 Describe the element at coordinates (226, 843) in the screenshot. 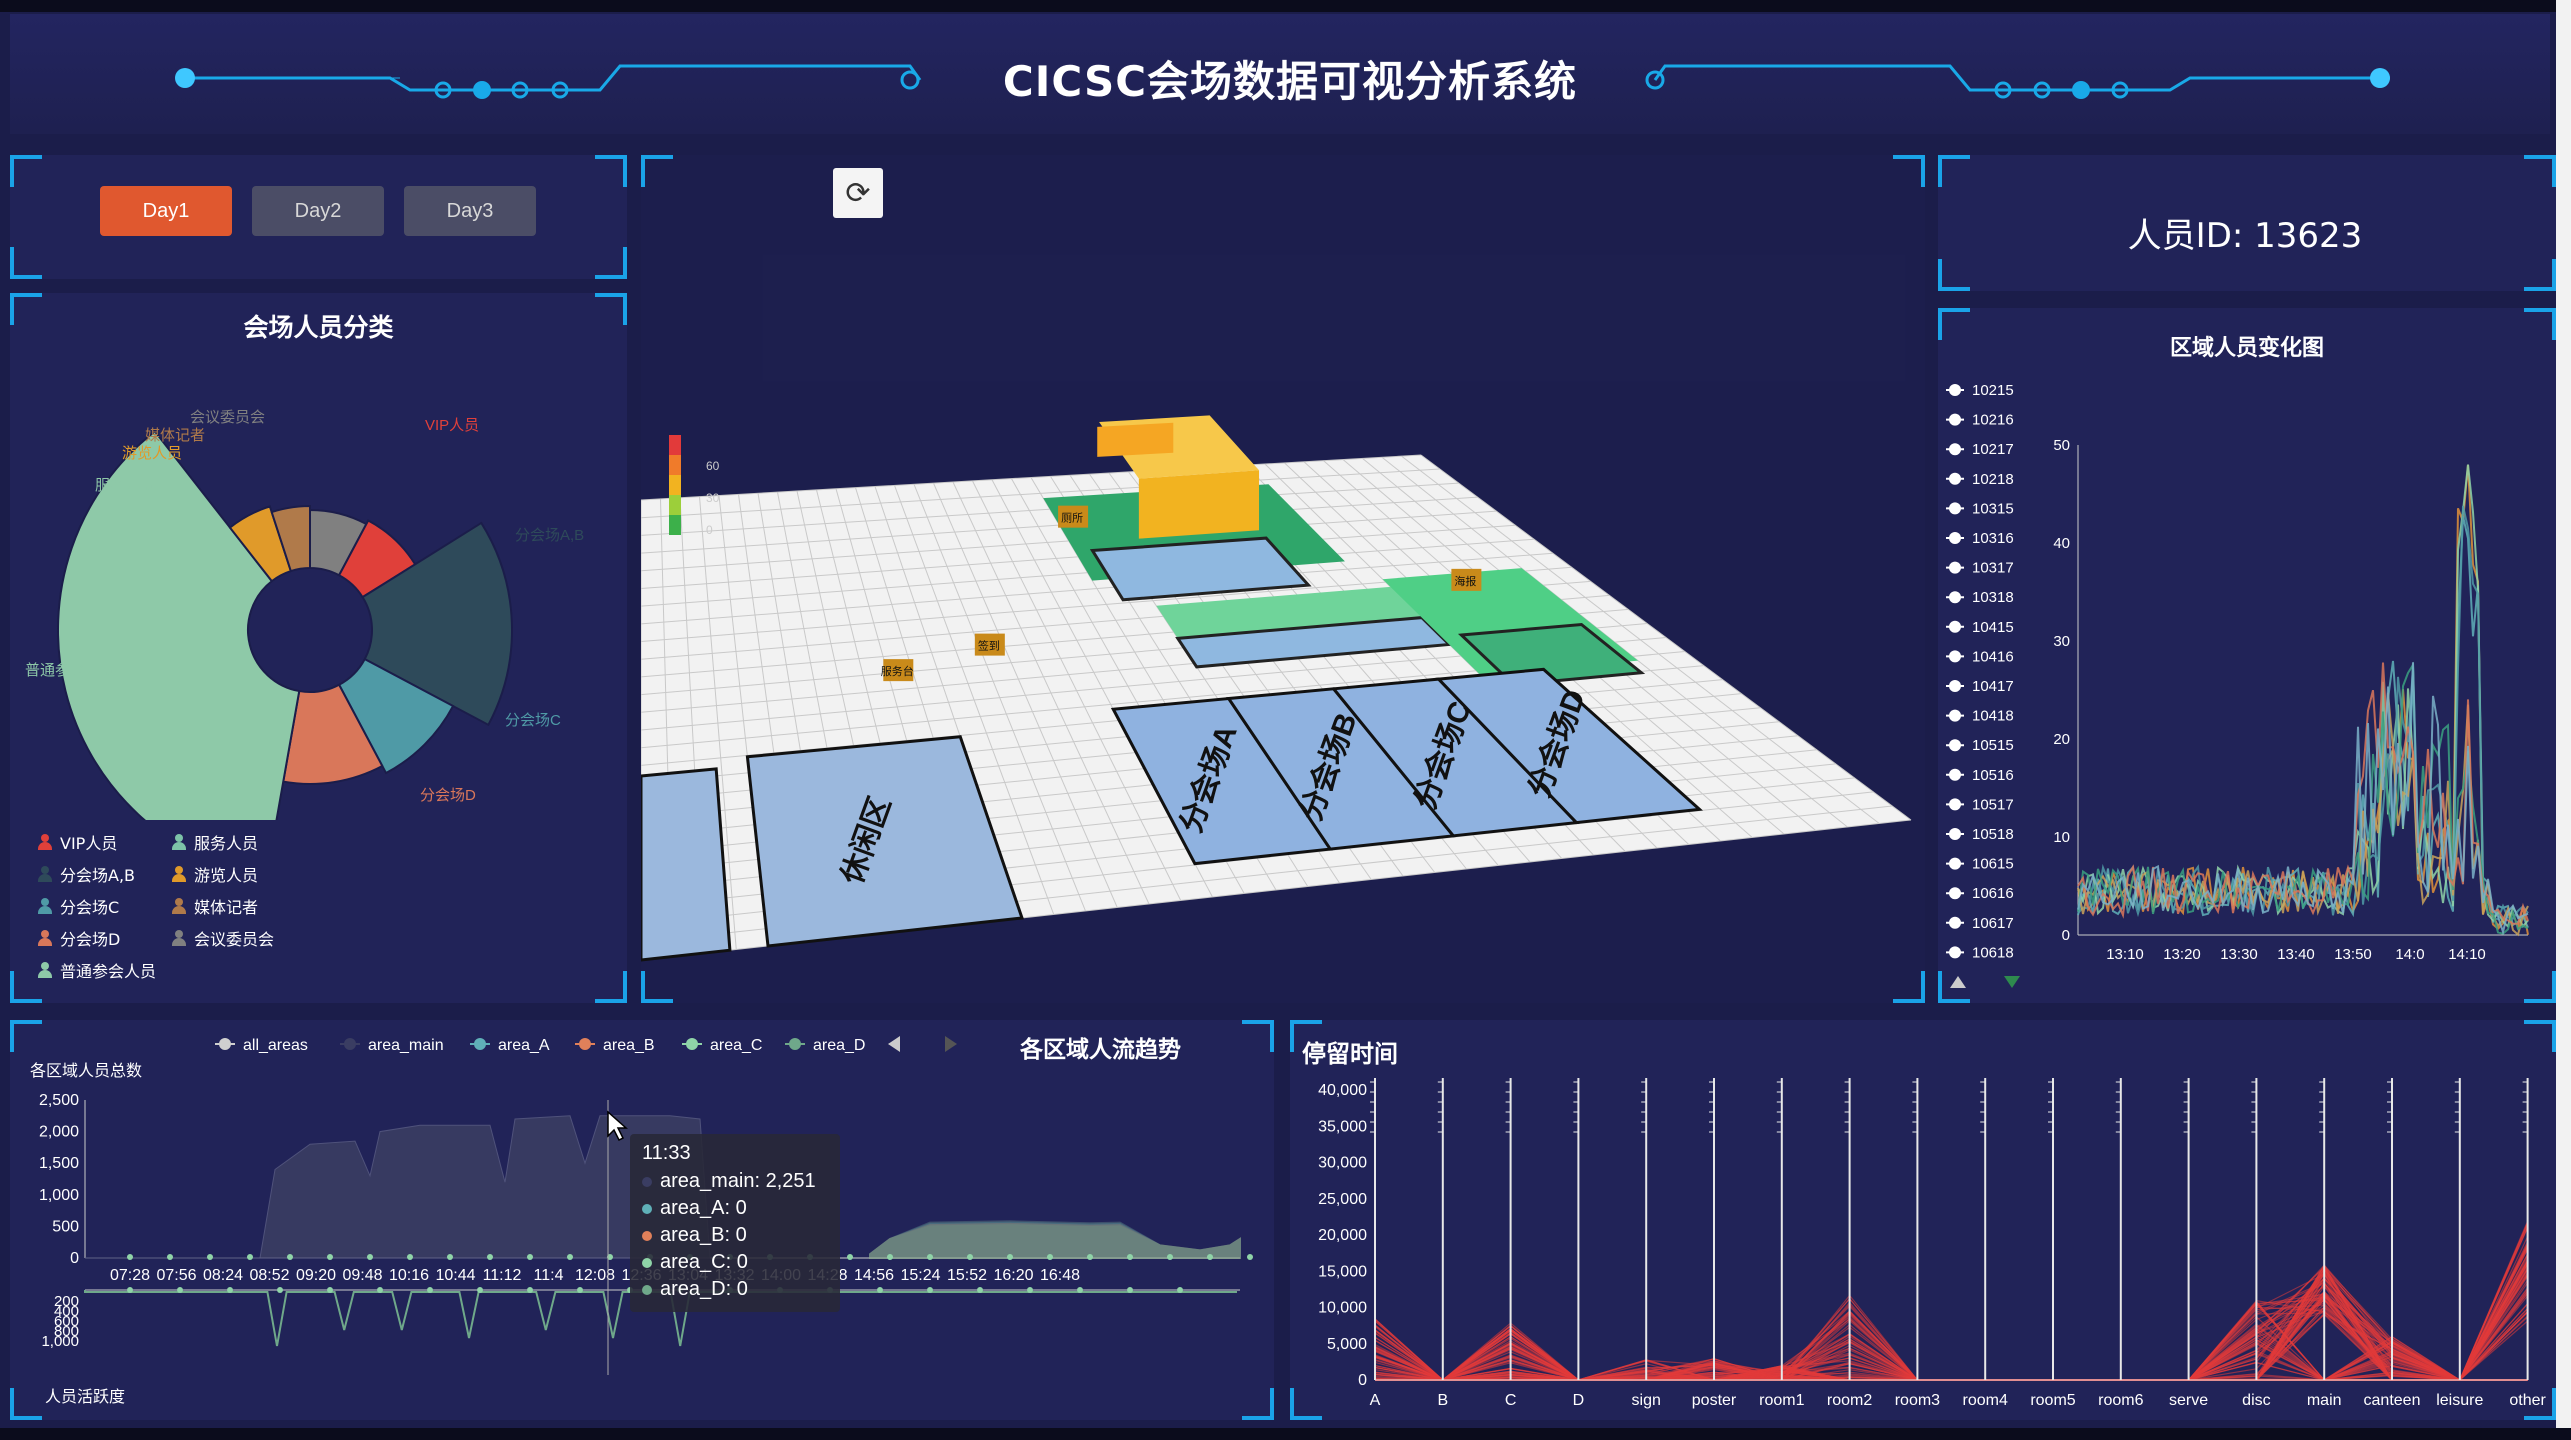

I see `legend-label: 服务人员` at that location.